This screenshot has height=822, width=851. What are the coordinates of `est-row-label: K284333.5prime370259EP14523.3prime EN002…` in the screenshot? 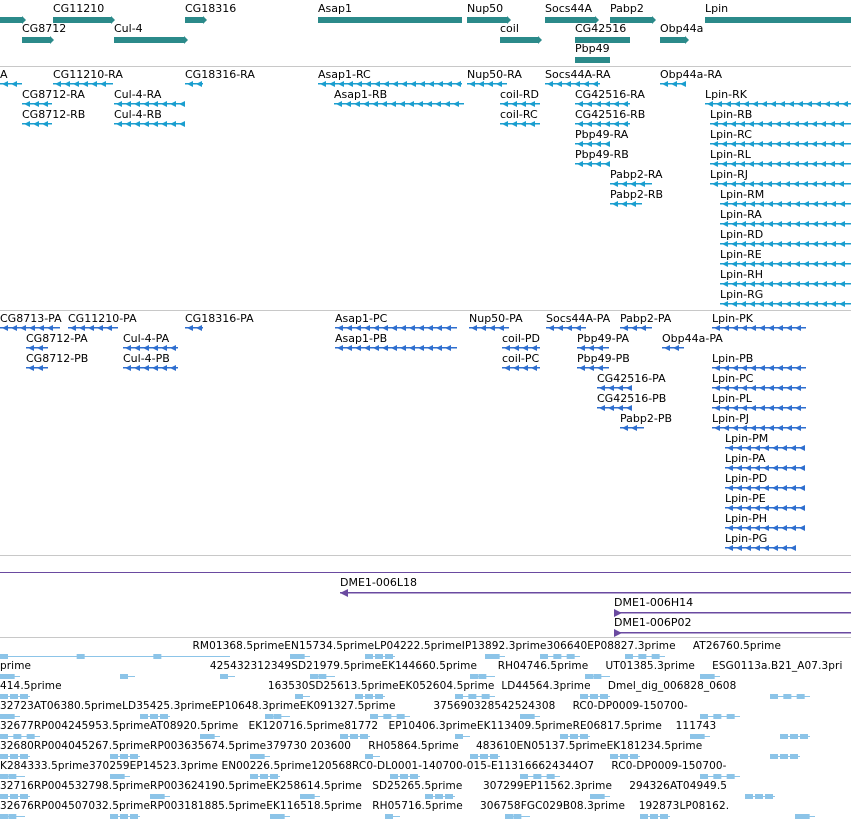 It's located at (363, 766).